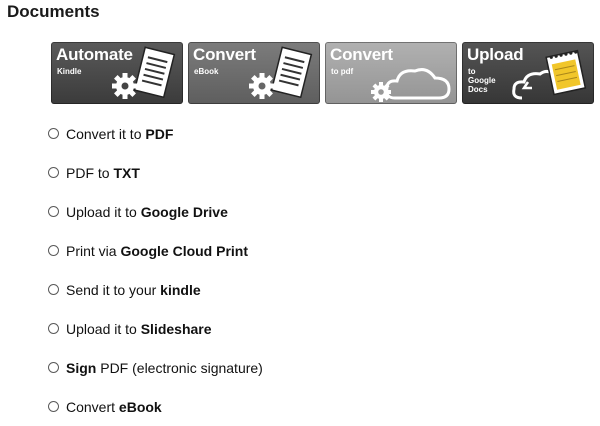 The image size is (600, 426). I want to click on option-convert-ebook: Convert eBook, so click(155, 406).